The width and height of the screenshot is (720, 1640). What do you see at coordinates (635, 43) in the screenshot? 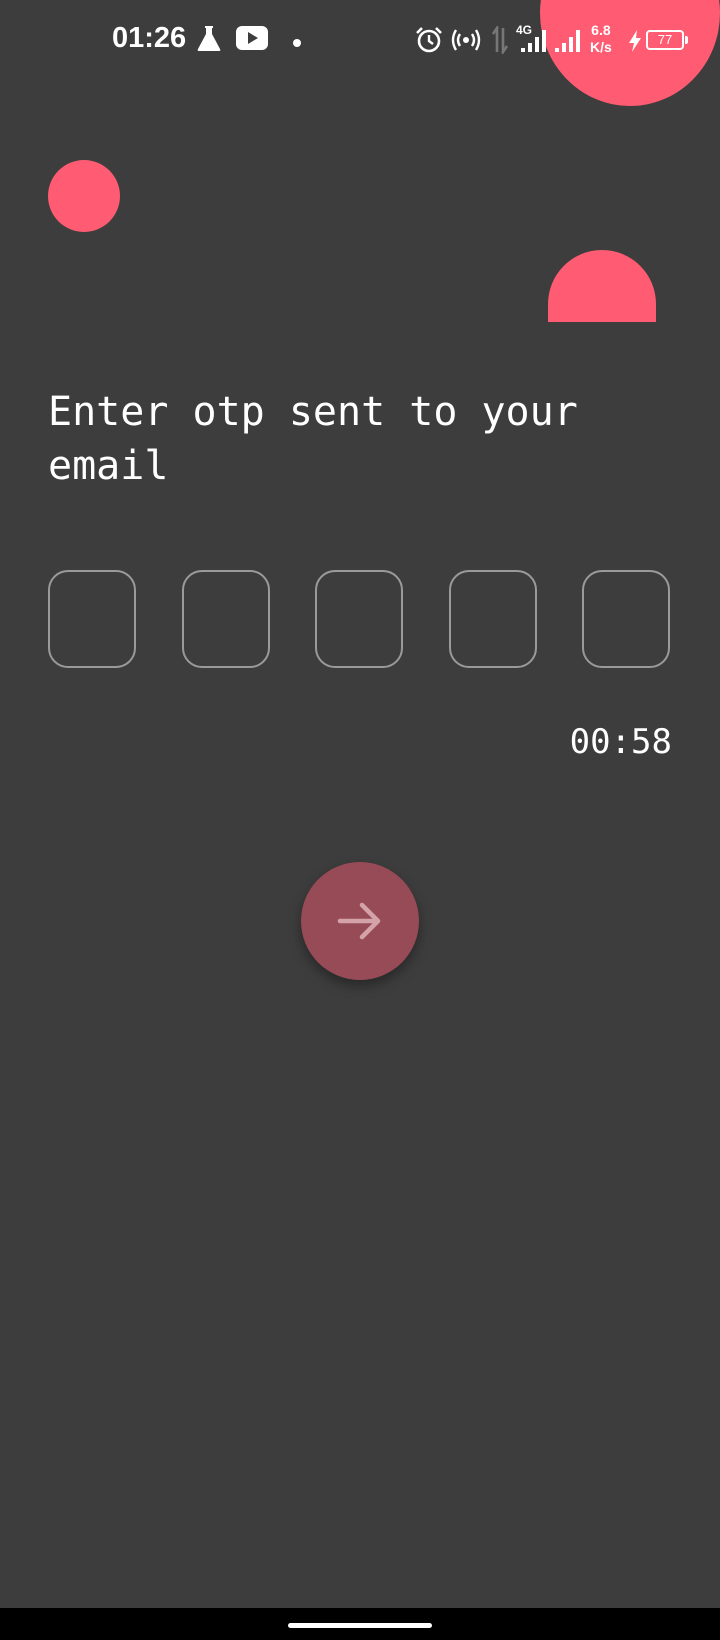
I see `charging-bolt-icon` at bounding box center [635, 43].